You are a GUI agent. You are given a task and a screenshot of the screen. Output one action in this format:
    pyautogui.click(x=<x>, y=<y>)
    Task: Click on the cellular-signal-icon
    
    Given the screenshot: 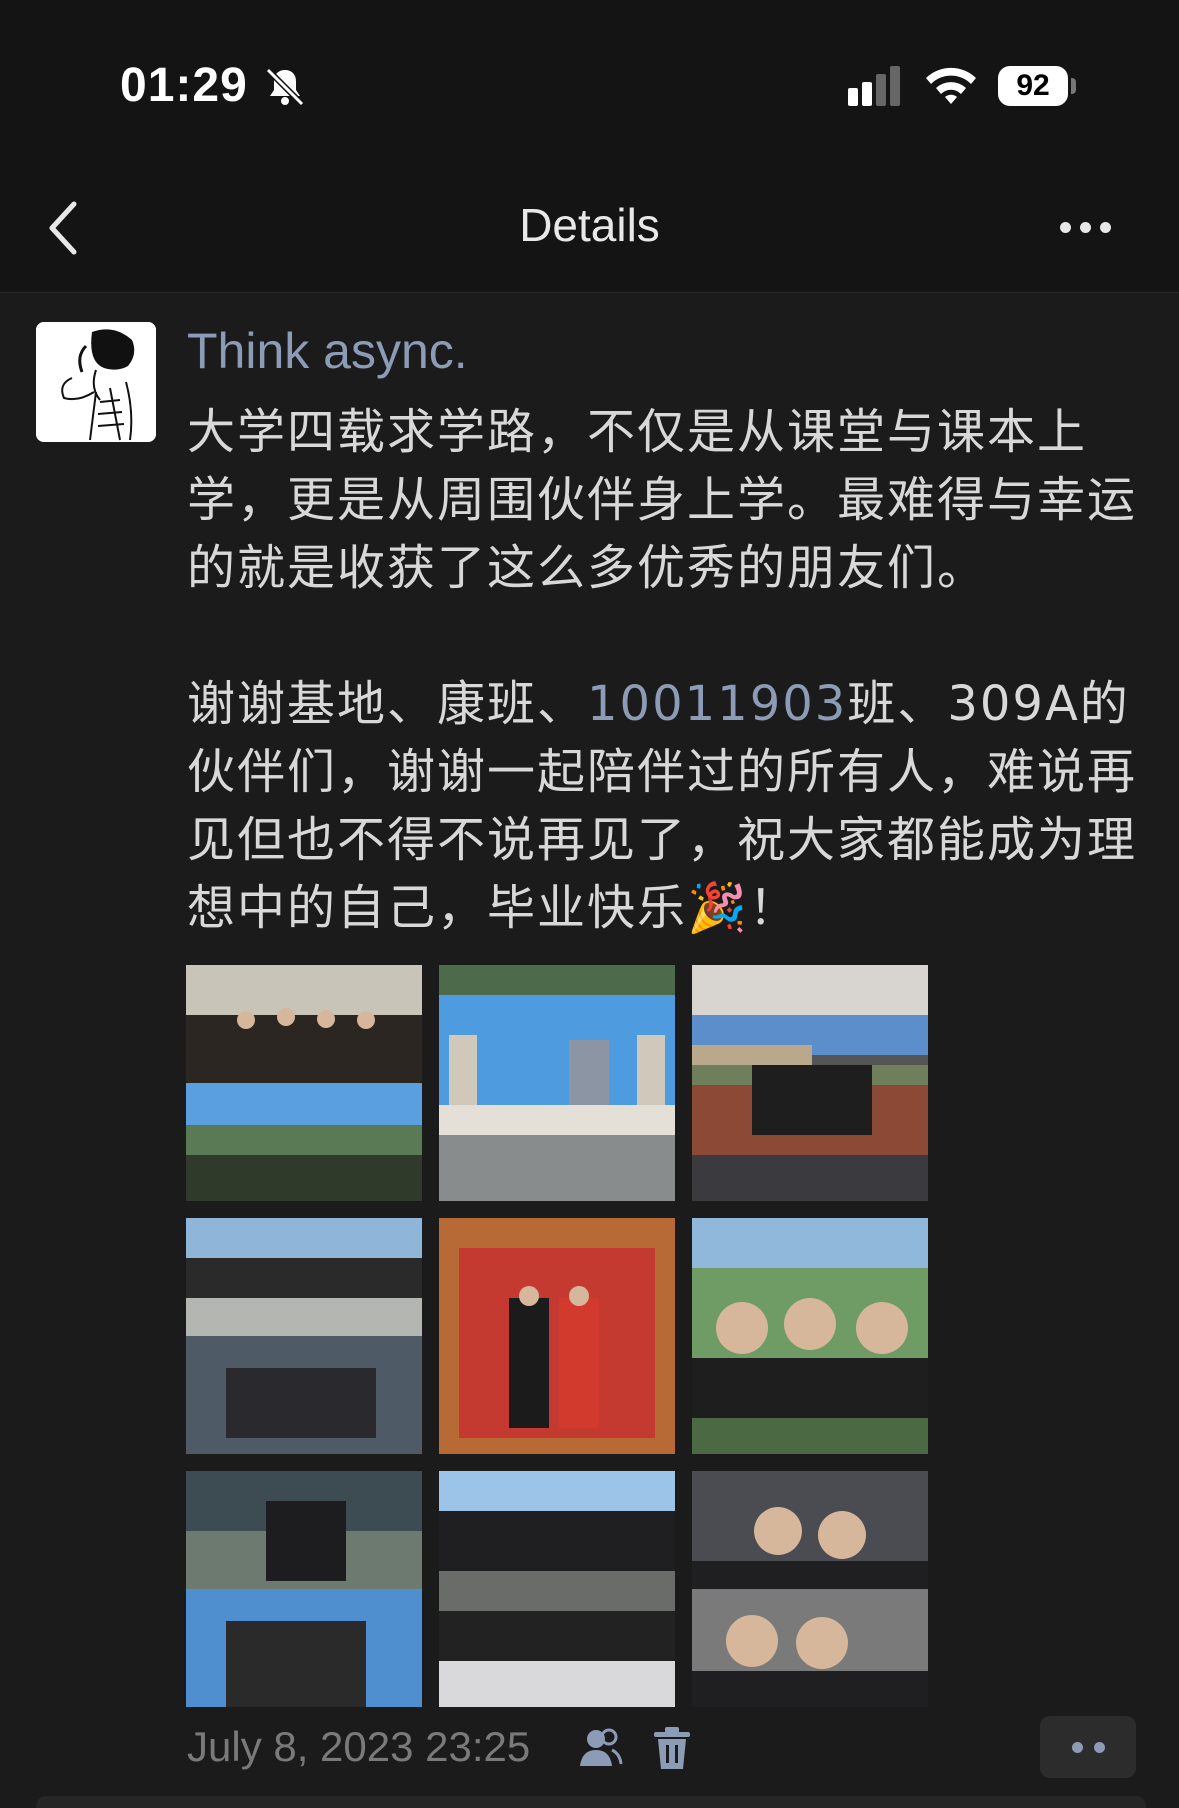 What is the action you would take?
    pyautogui.click(x=874, y=86)
    